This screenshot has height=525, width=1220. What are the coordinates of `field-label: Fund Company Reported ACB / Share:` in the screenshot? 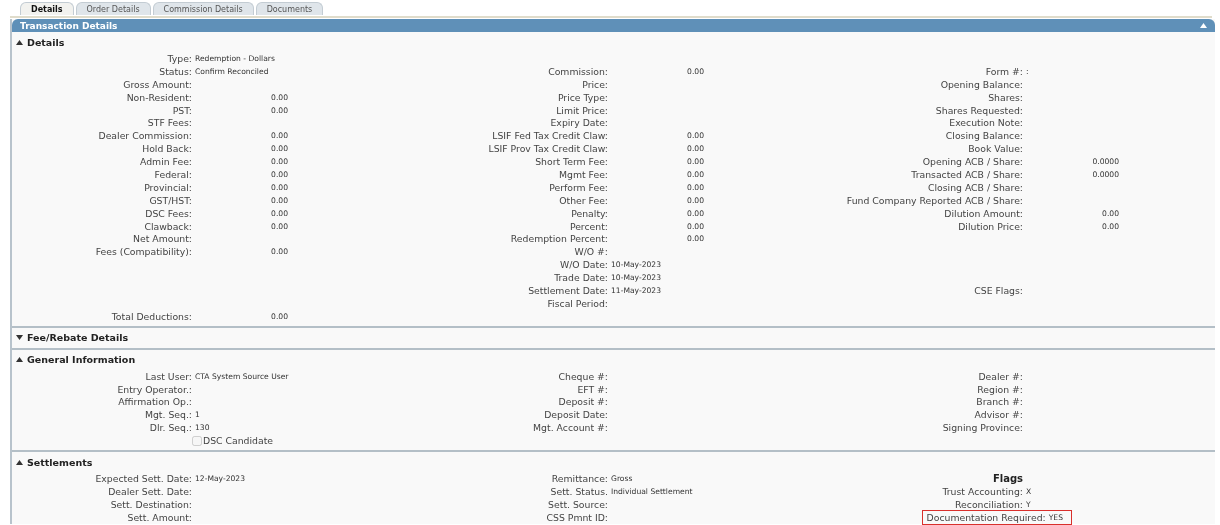 It's located at (934, 200).